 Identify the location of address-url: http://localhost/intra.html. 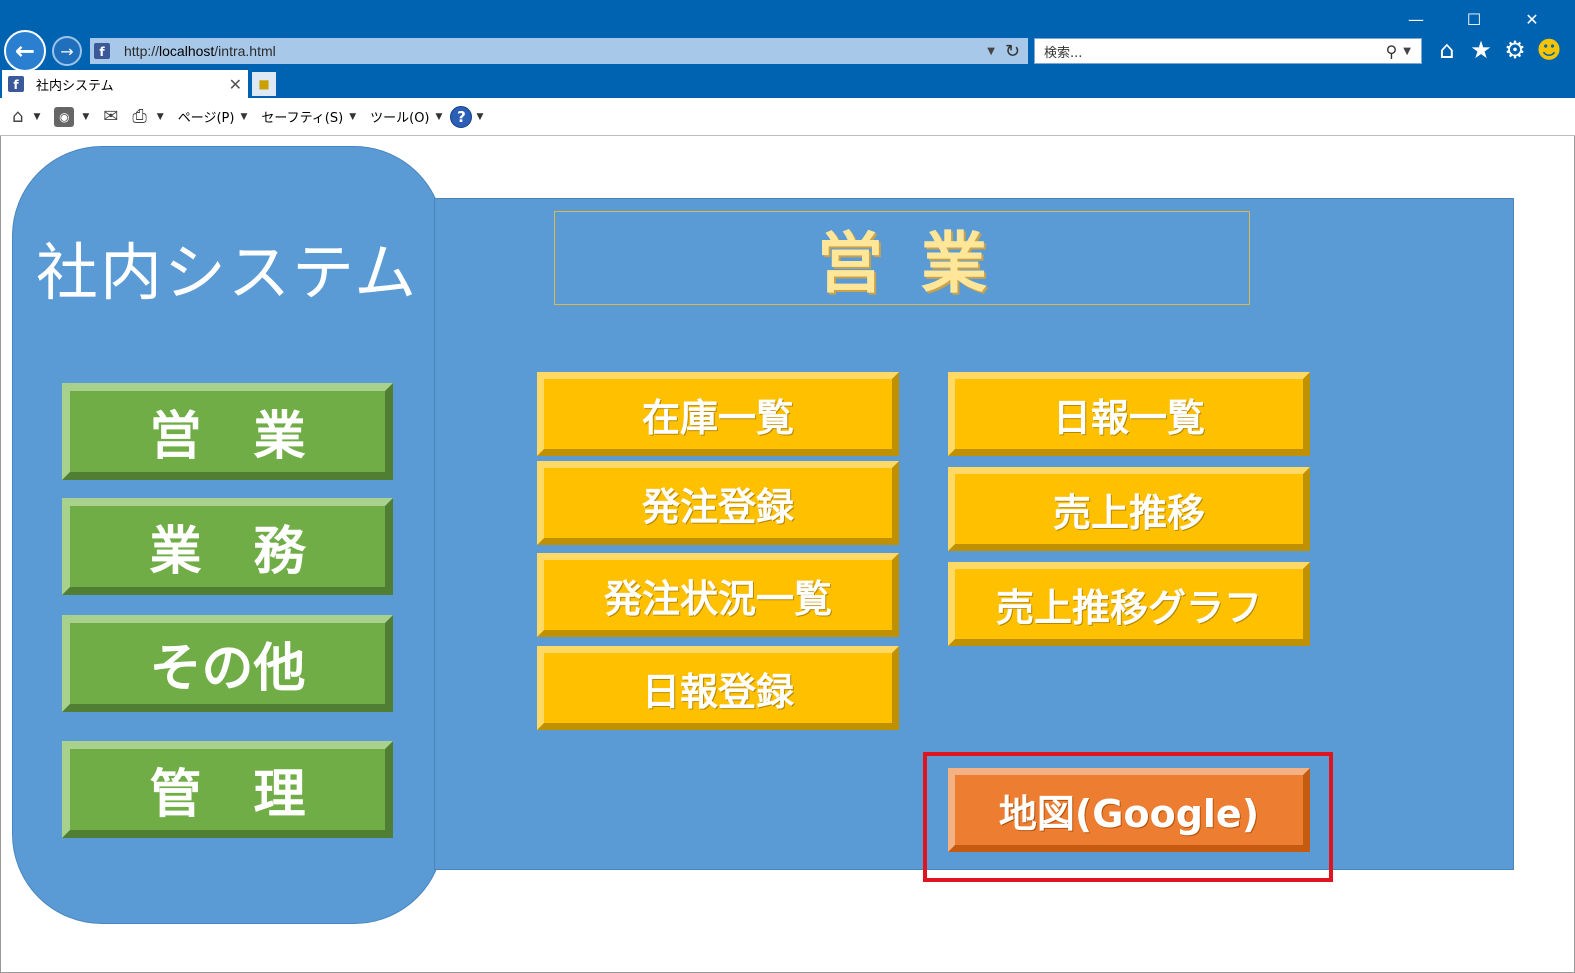
(555, 51).